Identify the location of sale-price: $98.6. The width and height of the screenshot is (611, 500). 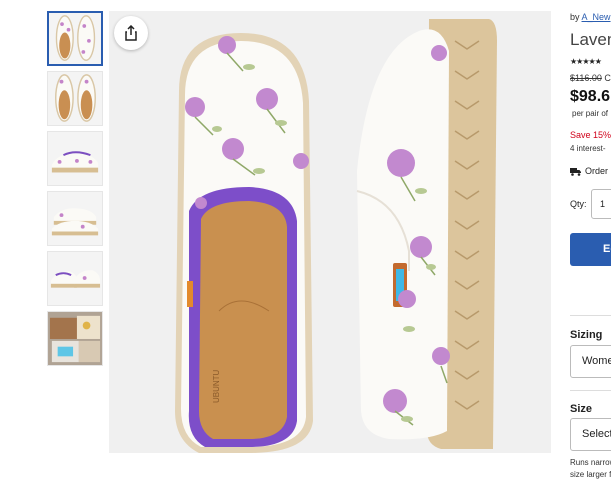
(590, 96).